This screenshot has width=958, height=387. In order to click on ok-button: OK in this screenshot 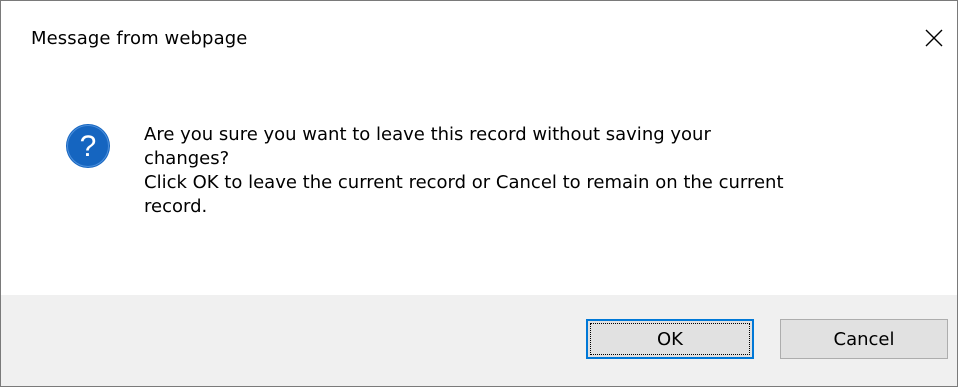, I will do `click(670, 339)`.